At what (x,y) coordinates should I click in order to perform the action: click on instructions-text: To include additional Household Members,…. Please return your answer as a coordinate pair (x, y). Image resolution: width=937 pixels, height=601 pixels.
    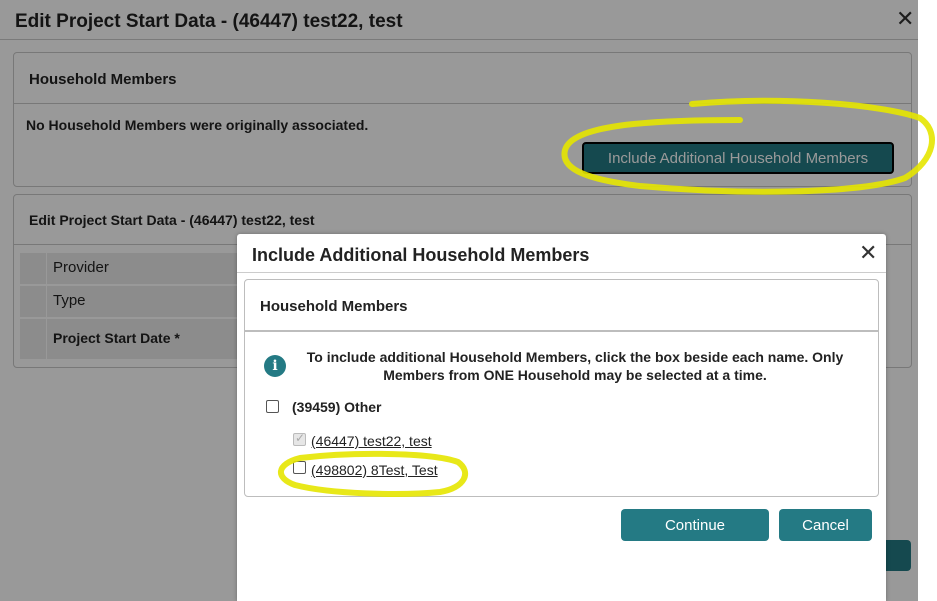
    Looking at the image, I should click on (575, 366).